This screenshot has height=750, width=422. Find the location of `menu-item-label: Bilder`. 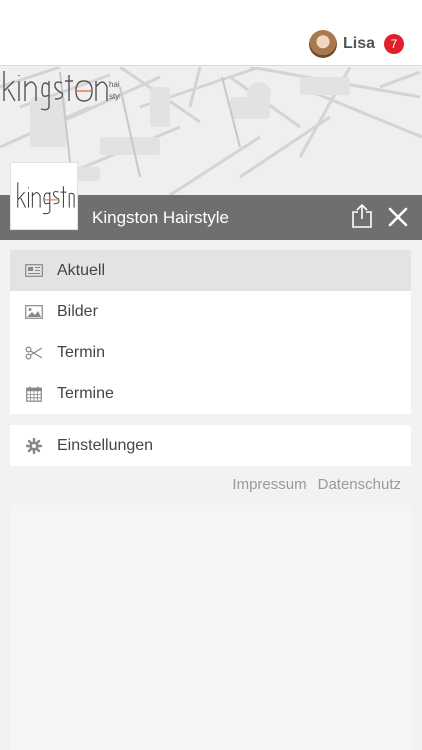

menu-item-label: Bilder is located at coordinates (77, 311).